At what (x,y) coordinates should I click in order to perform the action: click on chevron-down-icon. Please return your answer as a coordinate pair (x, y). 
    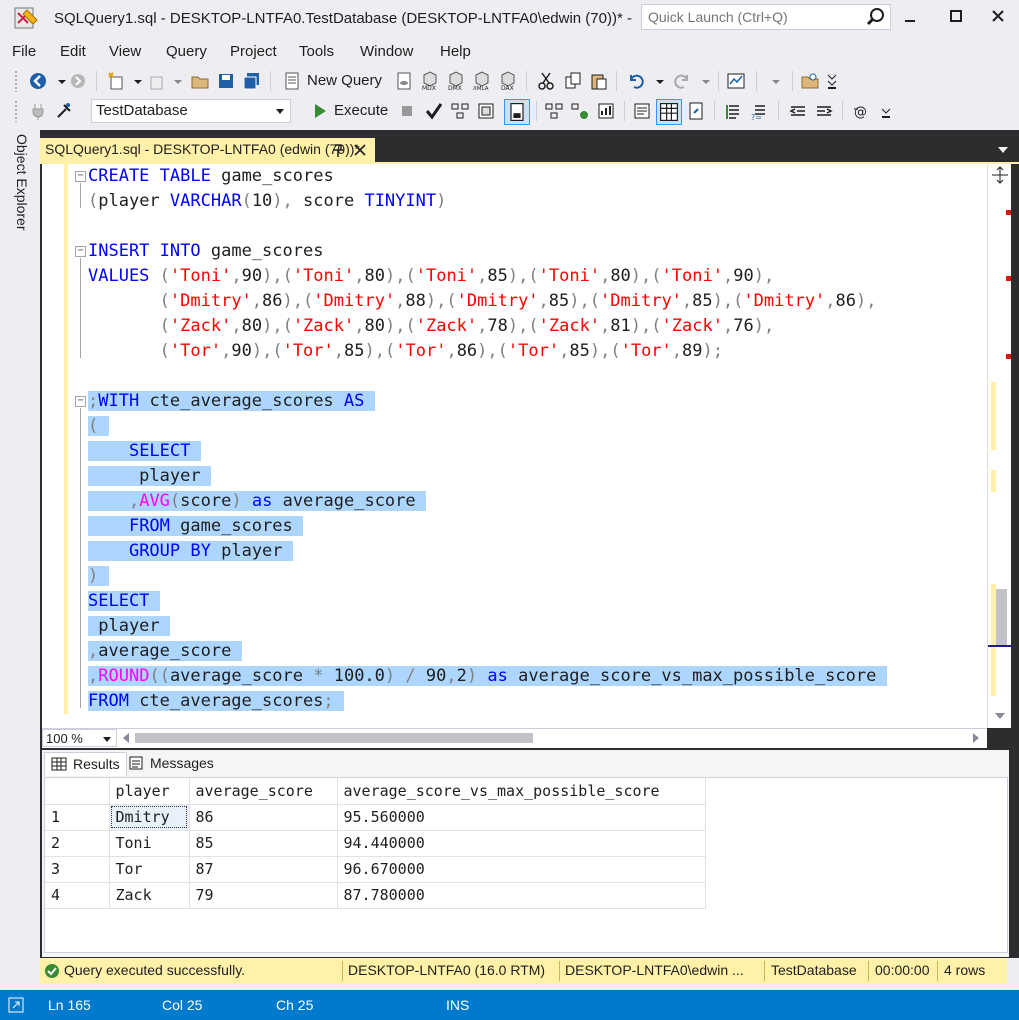
    Looking at the image, I should click on (1003, 150).